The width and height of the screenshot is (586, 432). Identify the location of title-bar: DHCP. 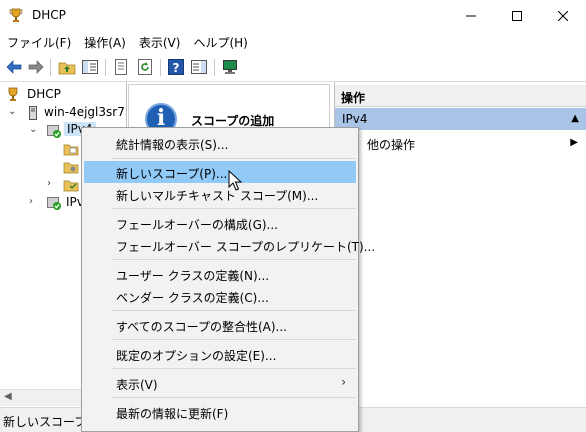
(293, 15).